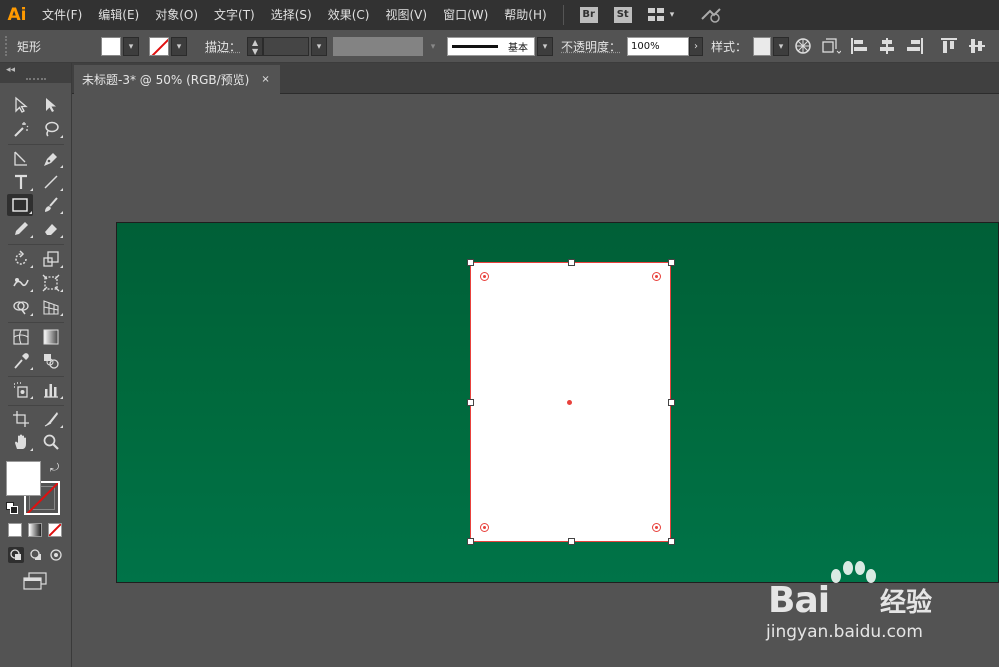  Describe the element at coordinates (51, 229) in the screenshot. I see `eraser-tool-icon` at that location.